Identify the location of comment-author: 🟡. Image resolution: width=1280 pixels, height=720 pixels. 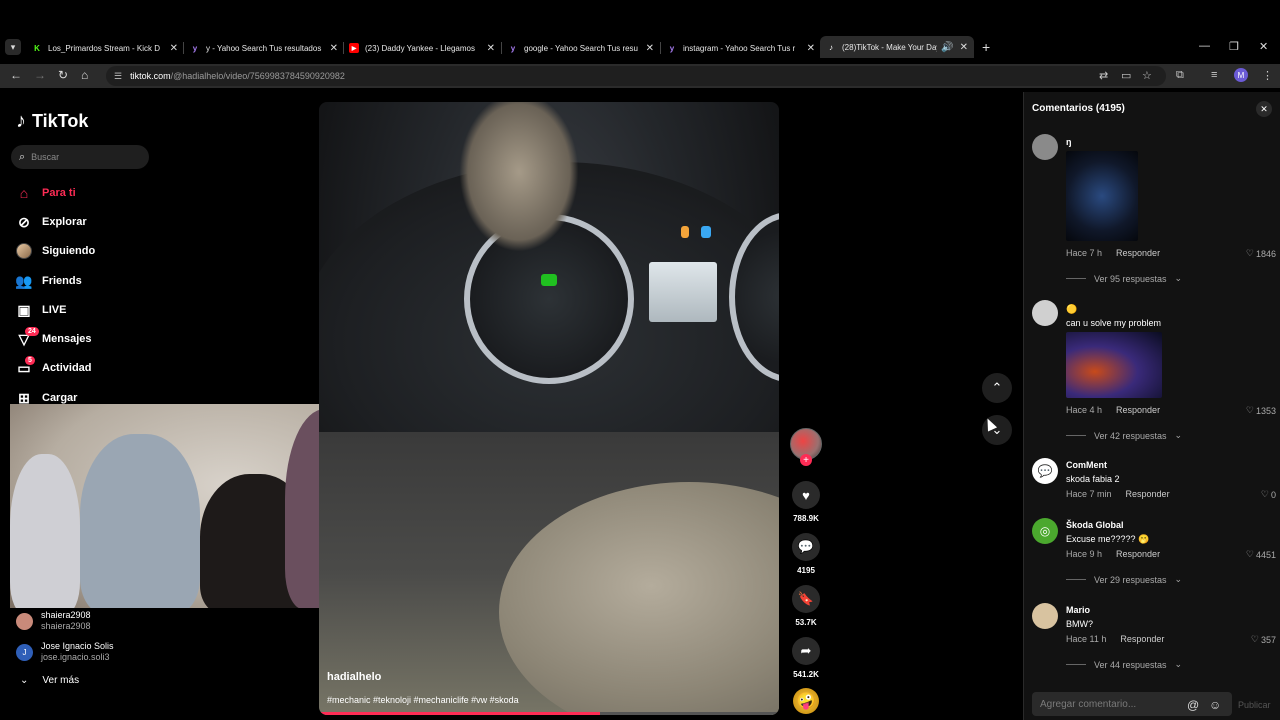
(1071, 309).